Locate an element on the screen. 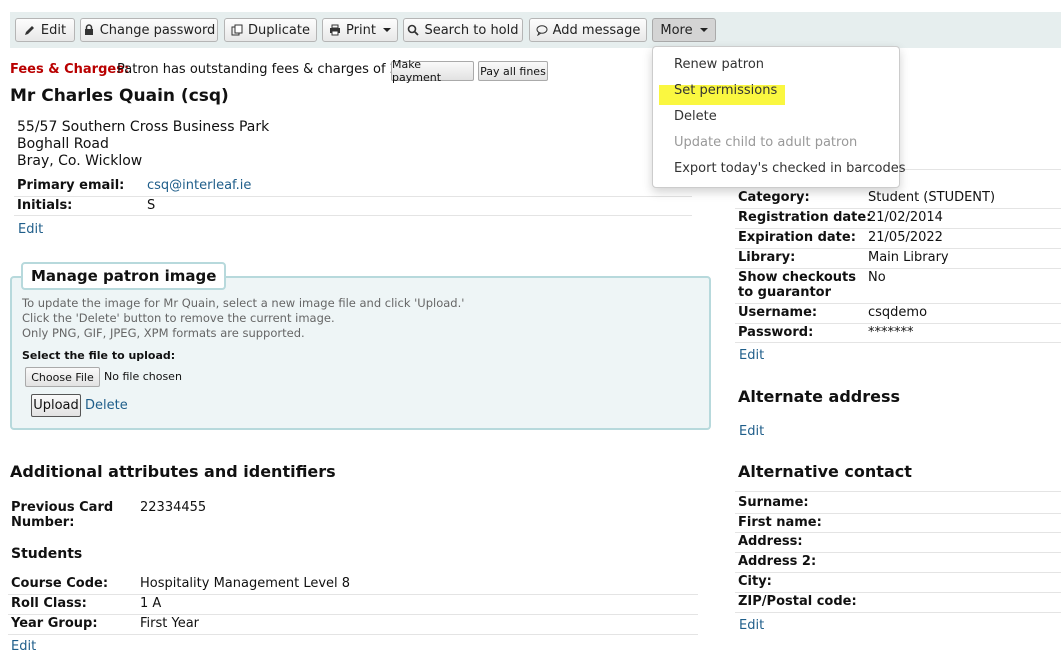  search-to-hold-button: Search to hold is located at coordinates (463, 30).